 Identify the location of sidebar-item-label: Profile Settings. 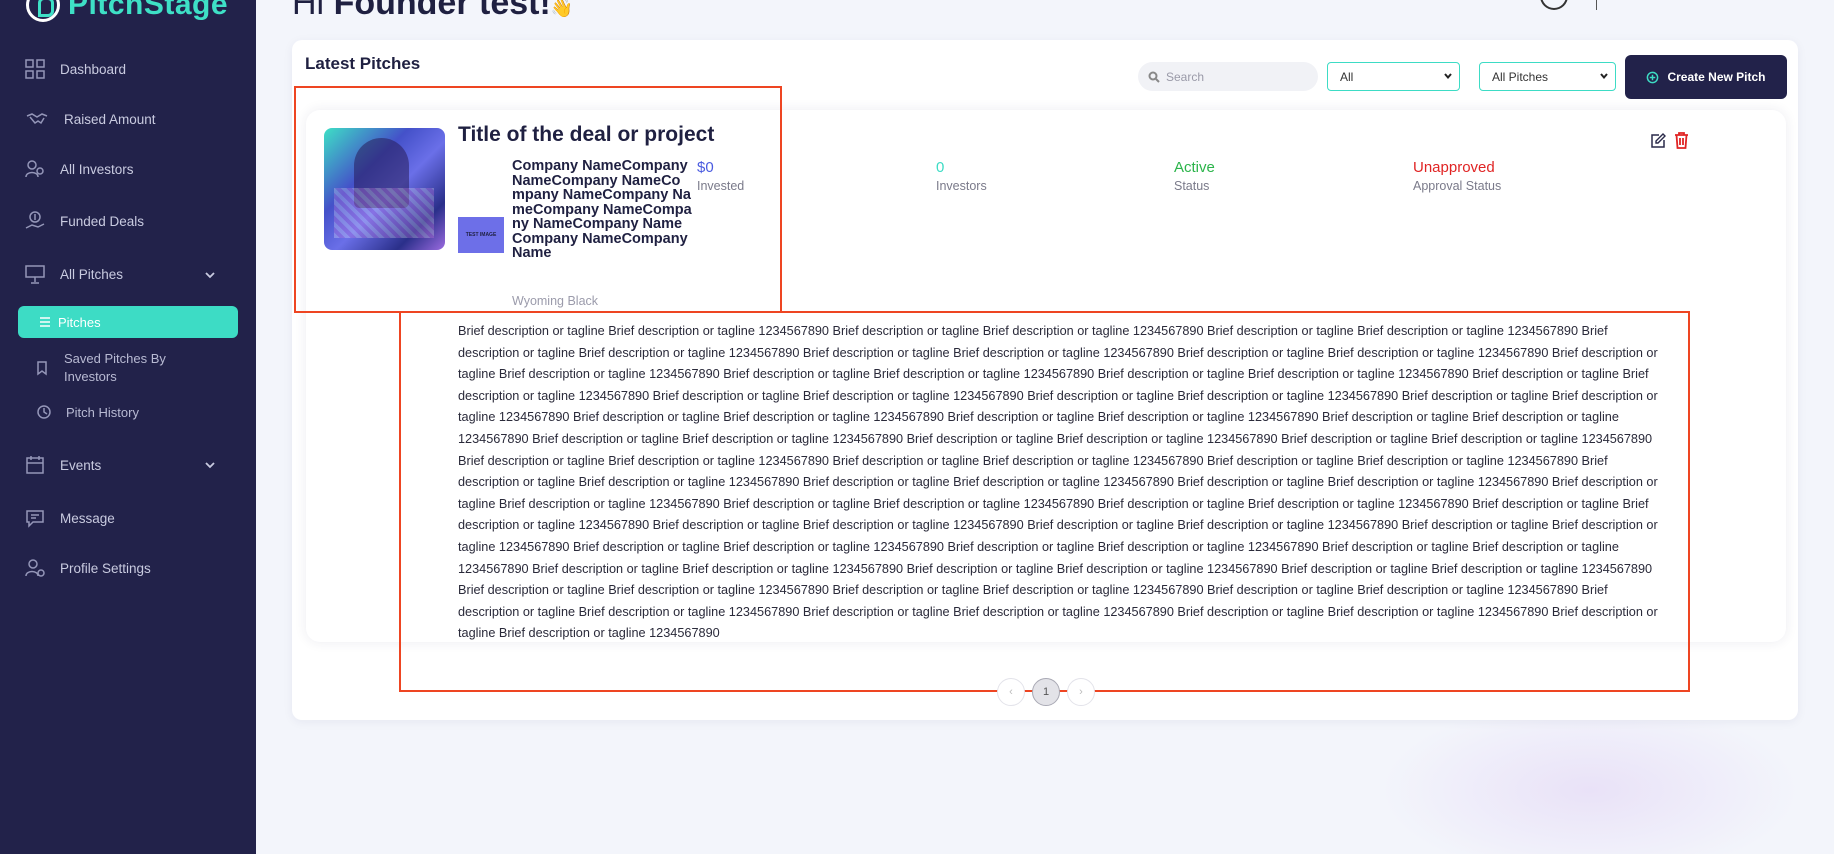
(105, 568).